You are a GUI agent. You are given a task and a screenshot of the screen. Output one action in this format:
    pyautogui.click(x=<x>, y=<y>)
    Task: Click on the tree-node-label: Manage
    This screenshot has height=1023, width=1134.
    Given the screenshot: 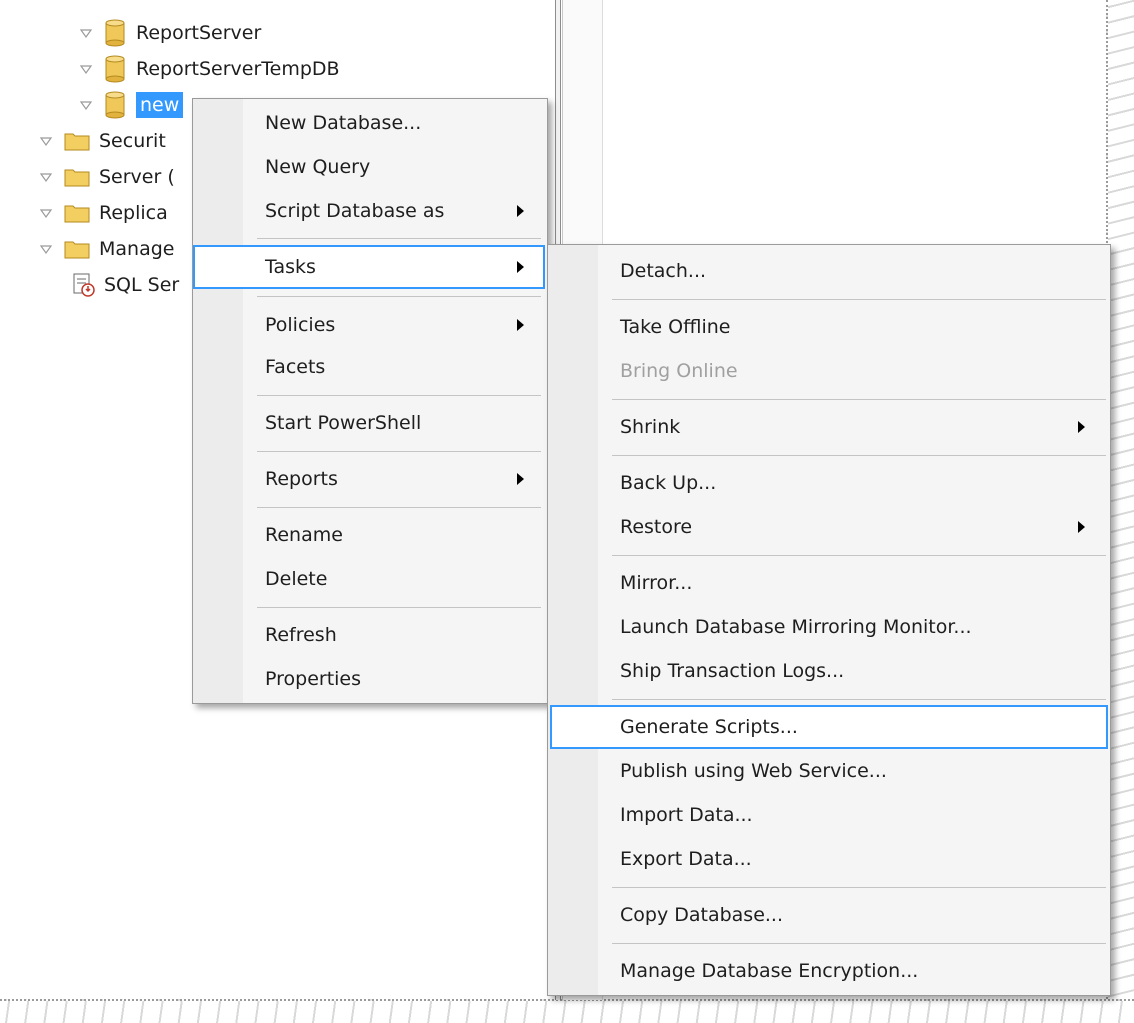 What is the action you would take?
    pyautogui.click(x=137, y=249)
    